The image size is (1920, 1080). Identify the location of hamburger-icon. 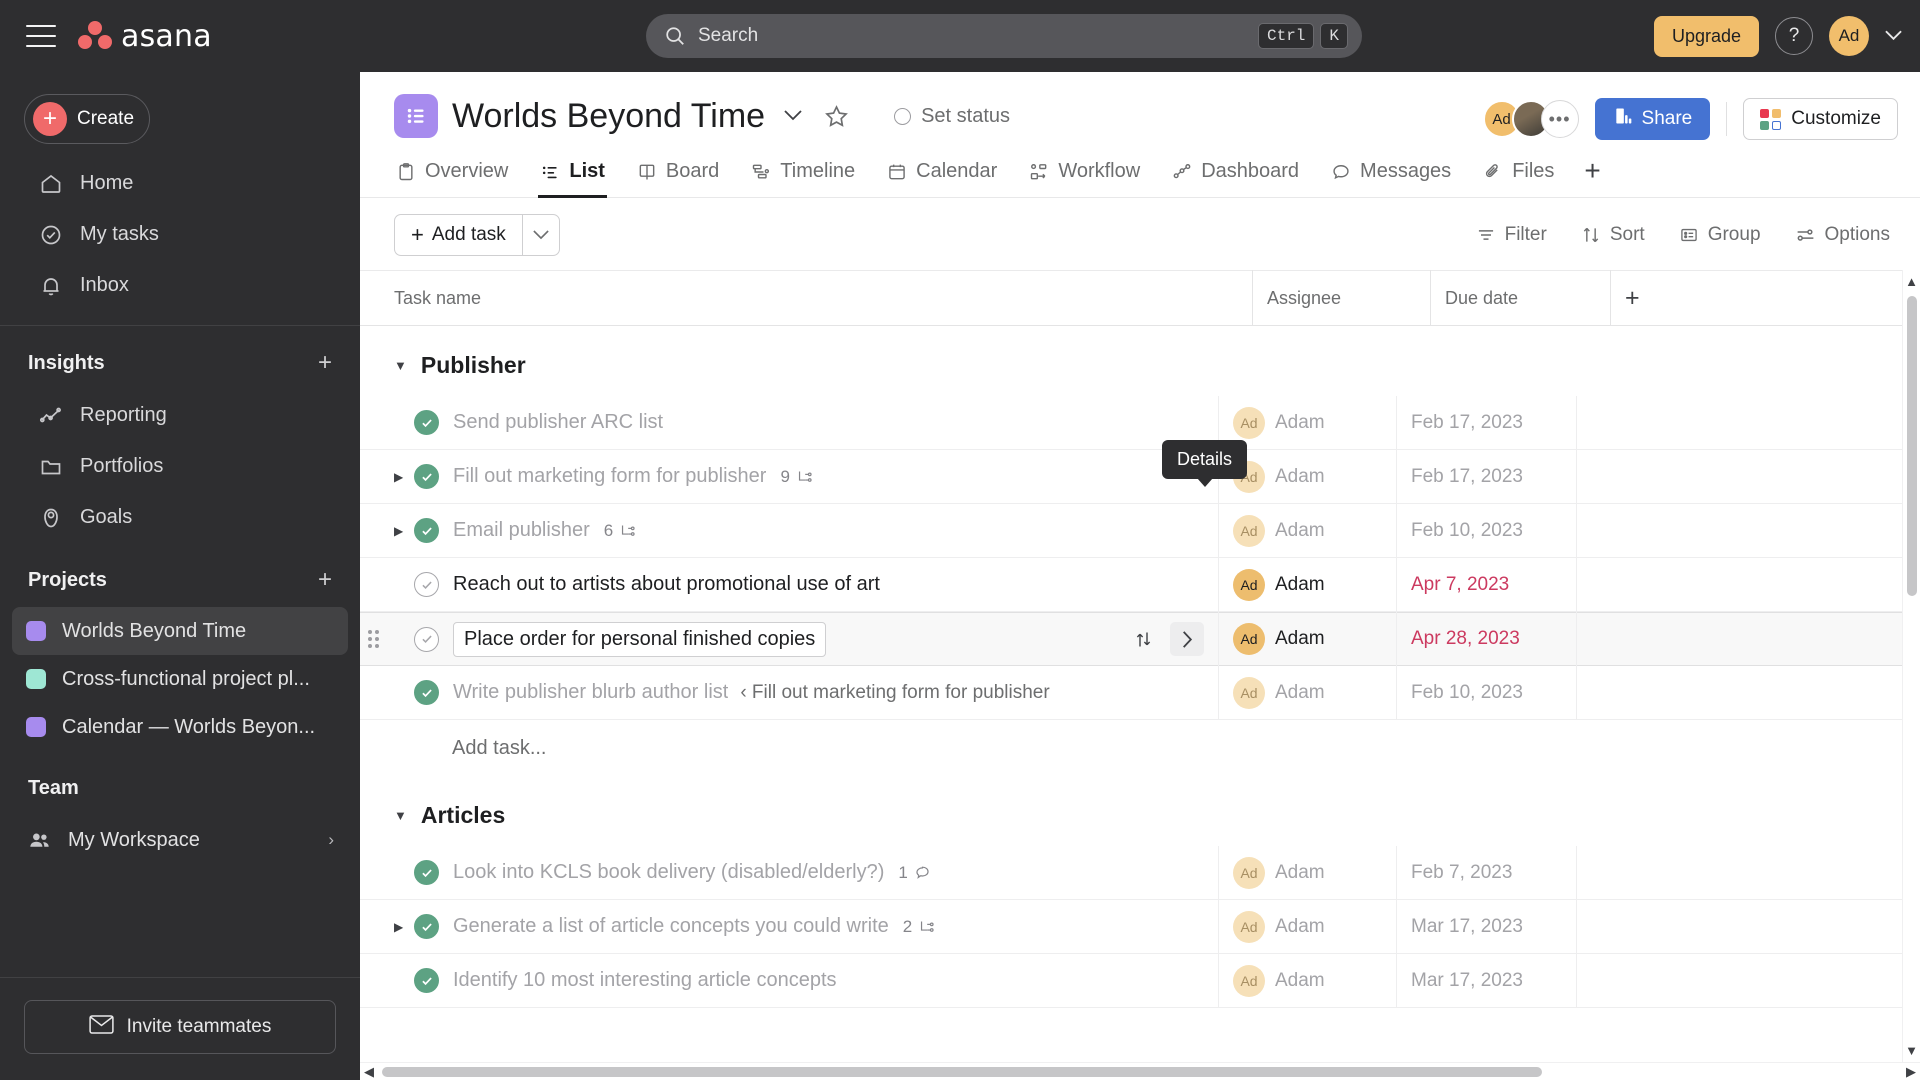
(41, 36).